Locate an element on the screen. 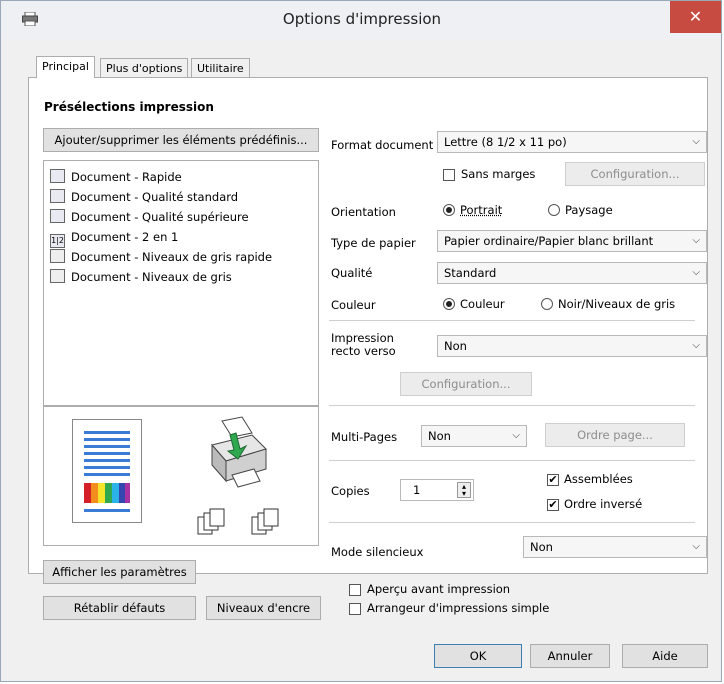 The height and width of the screenshot is (684, 724). preset-item: 1|2 Document - 2 en 1 is located at coordinates (114, 237).